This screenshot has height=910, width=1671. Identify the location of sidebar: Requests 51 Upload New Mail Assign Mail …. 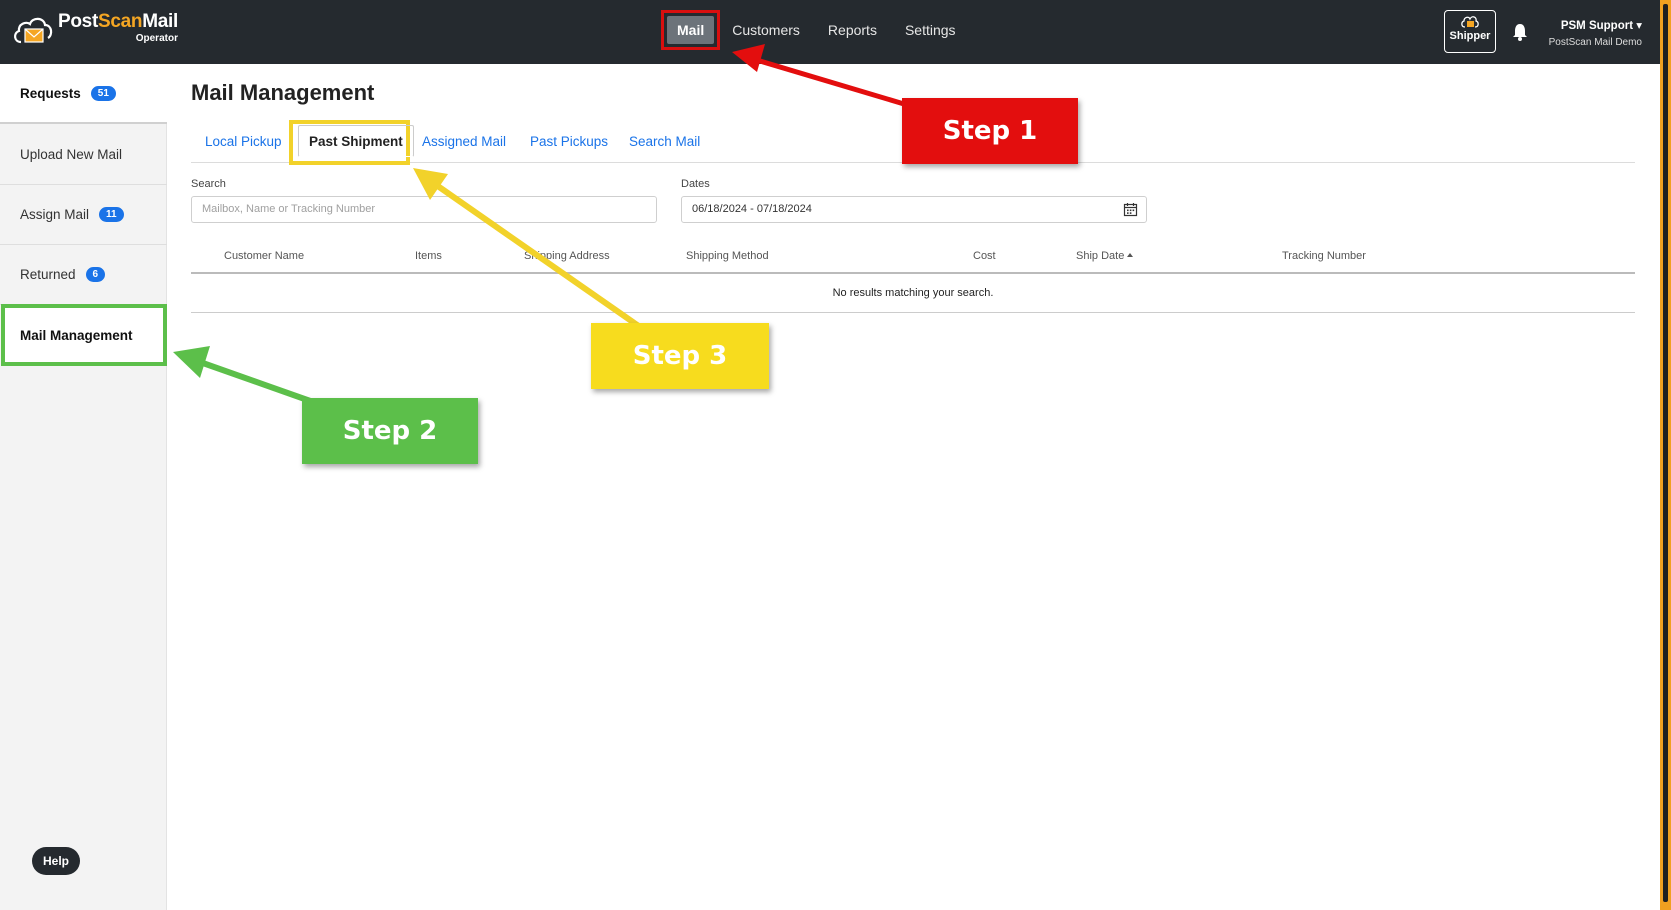
(83, 487).